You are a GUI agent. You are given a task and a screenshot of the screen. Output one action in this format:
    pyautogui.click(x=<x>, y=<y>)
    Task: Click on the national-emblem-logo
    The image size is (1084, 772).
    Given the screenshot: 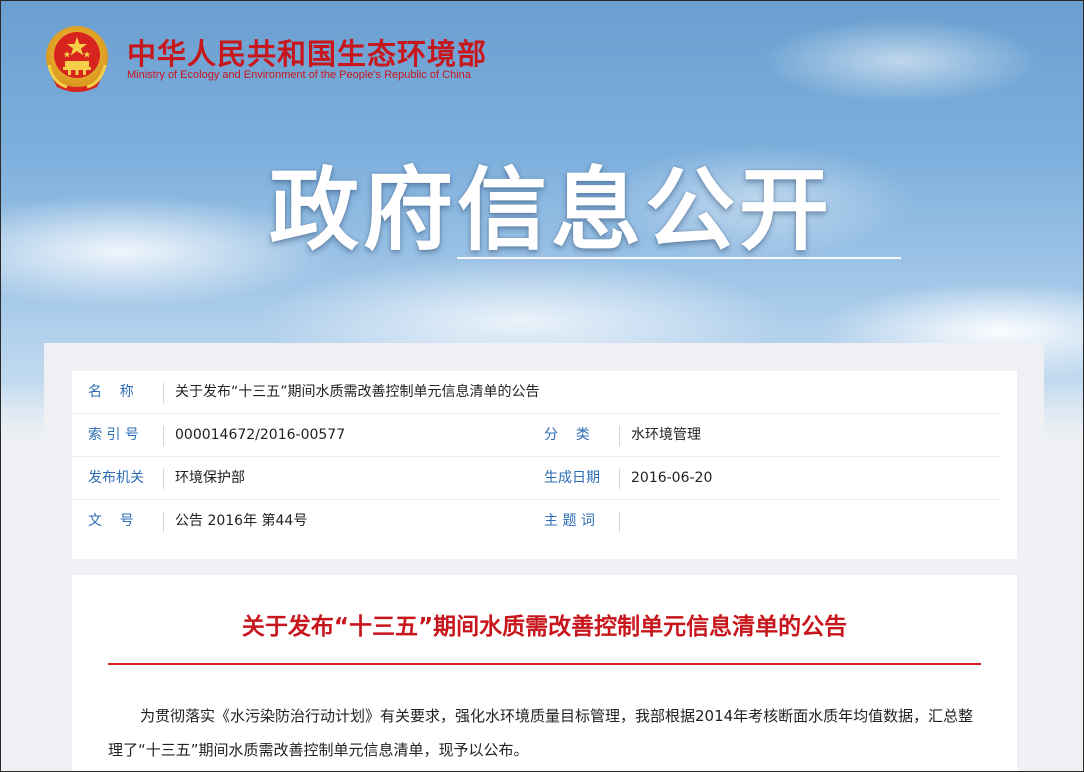 What is the action you would take?
    pyautogui.click(x=77, y=60)
    